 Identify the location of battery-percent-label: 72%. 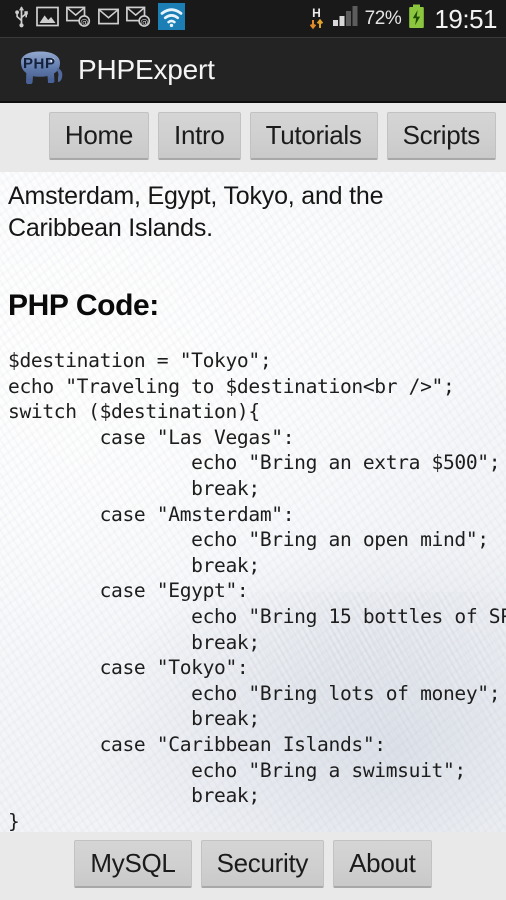
(383, 18).